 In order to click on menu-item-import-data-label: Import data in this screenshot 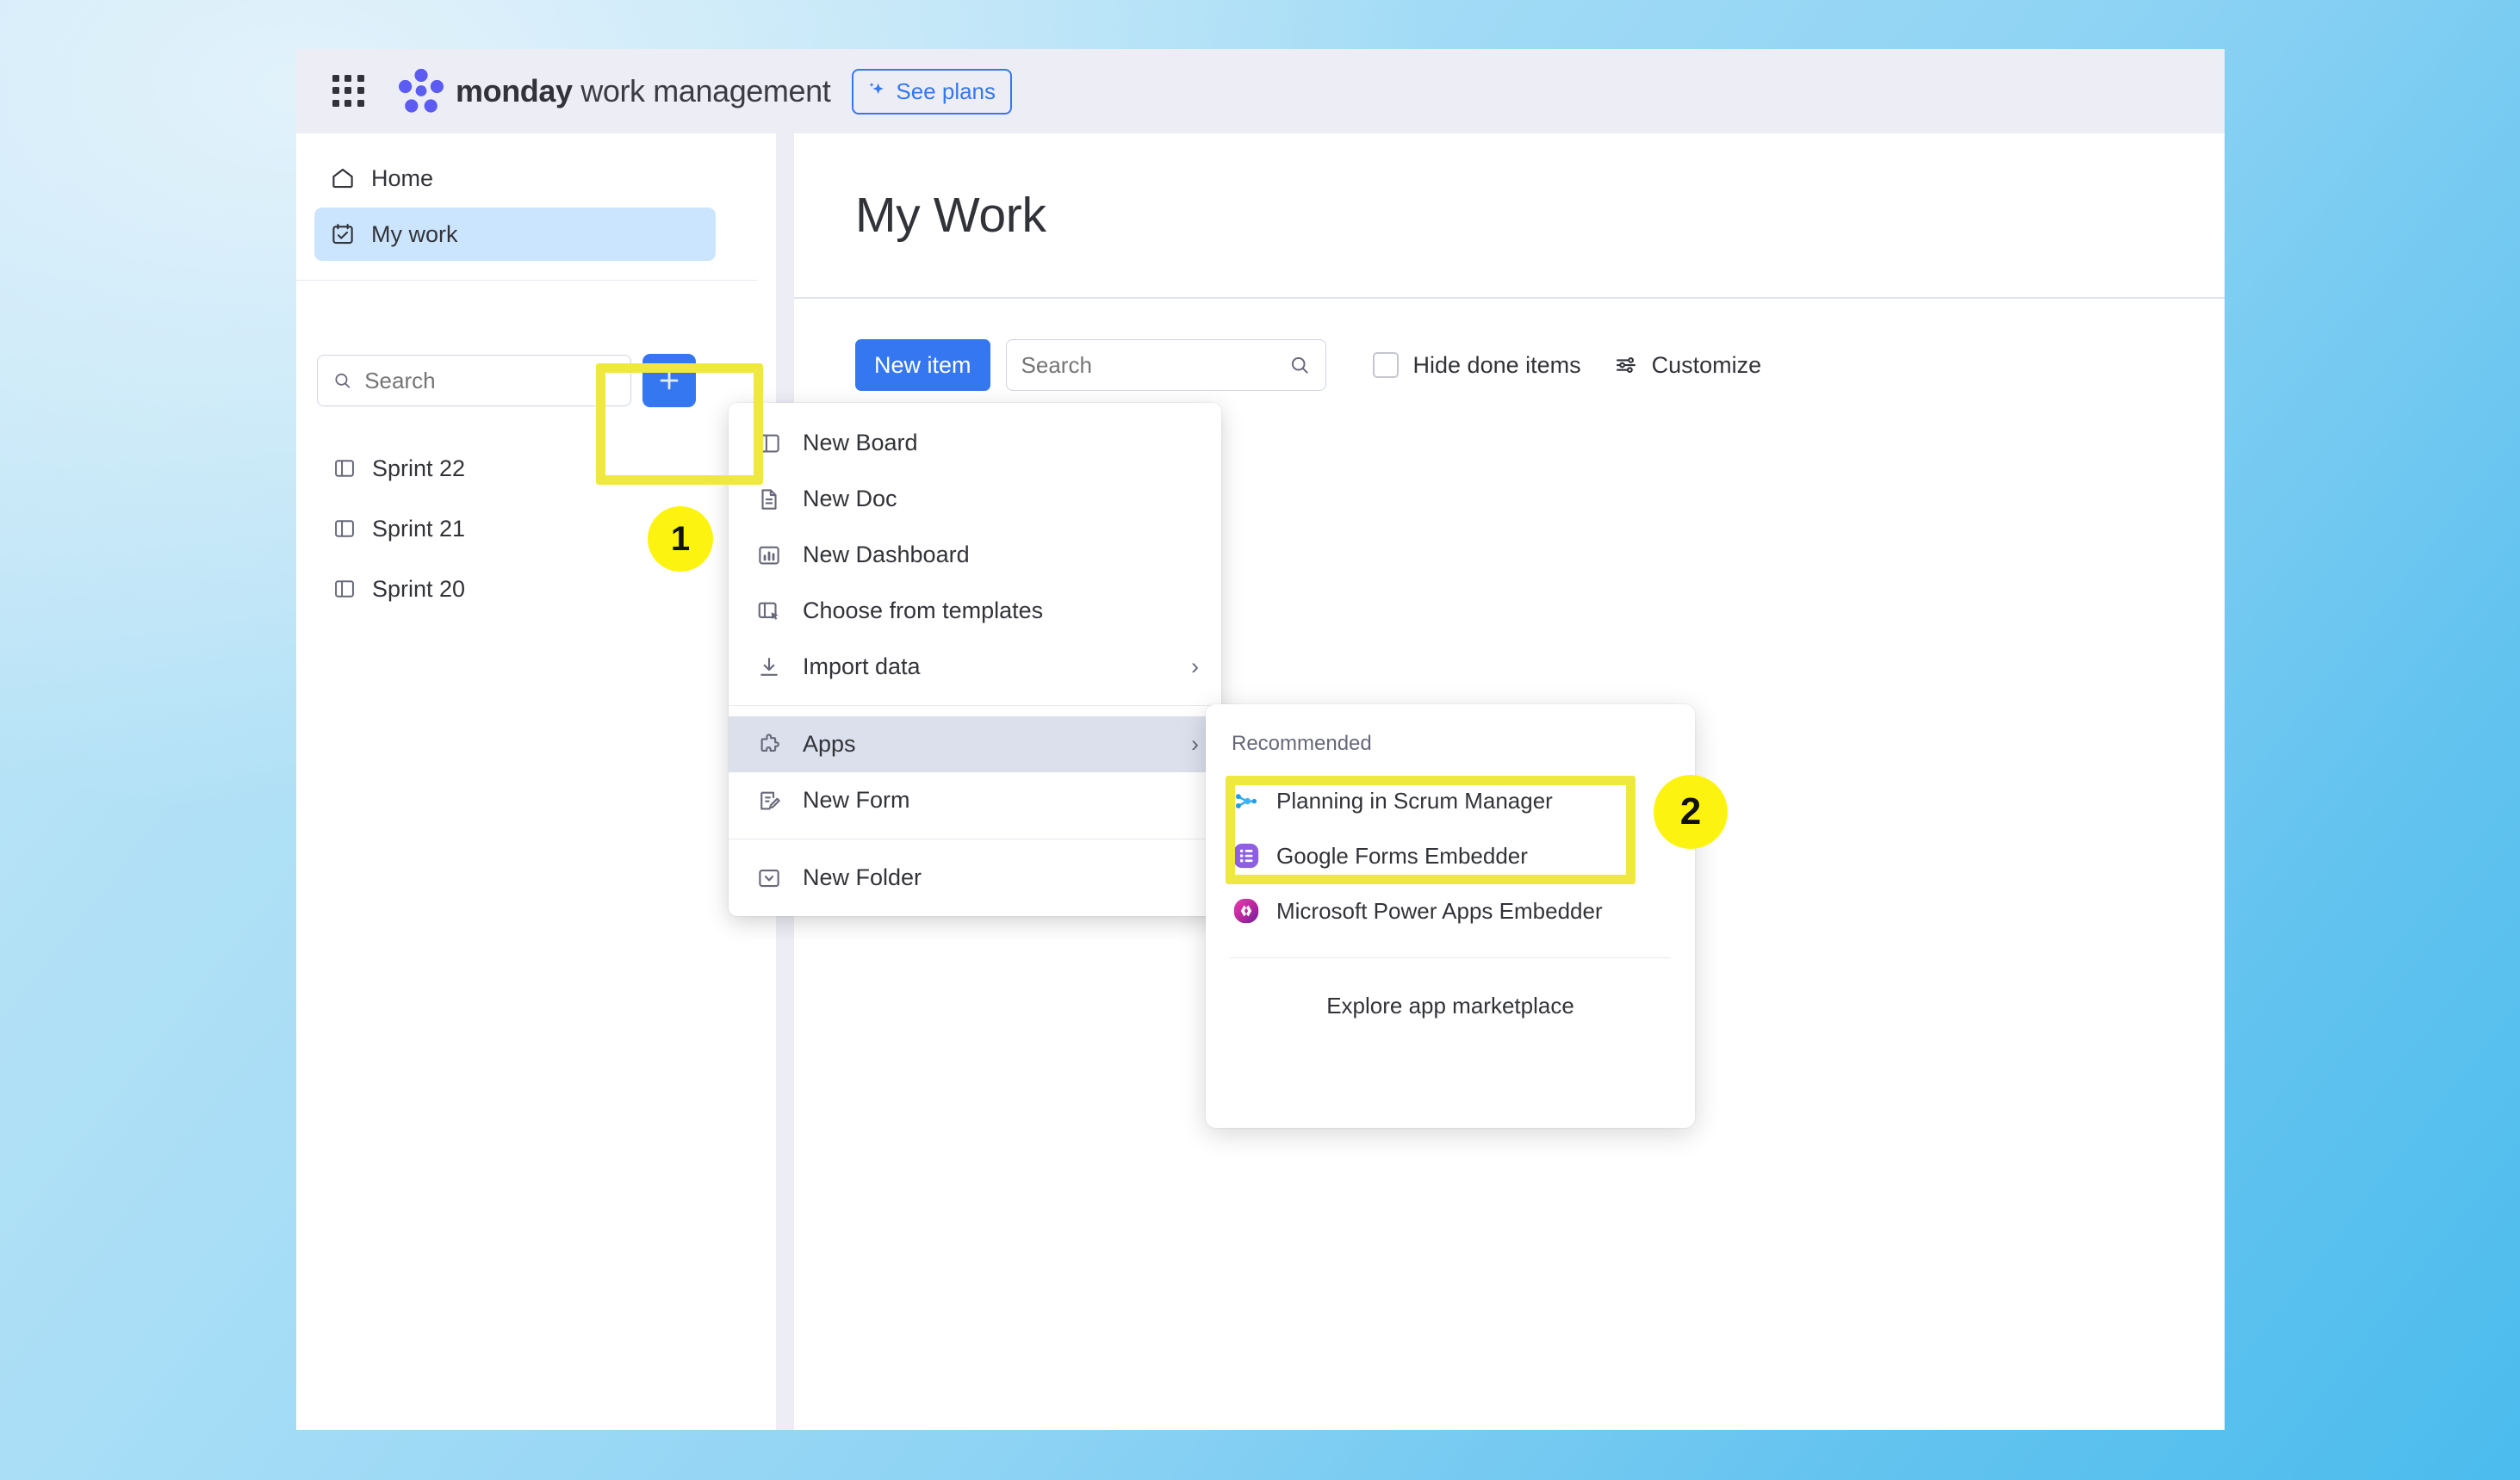, I will do `click(862, 666)`.